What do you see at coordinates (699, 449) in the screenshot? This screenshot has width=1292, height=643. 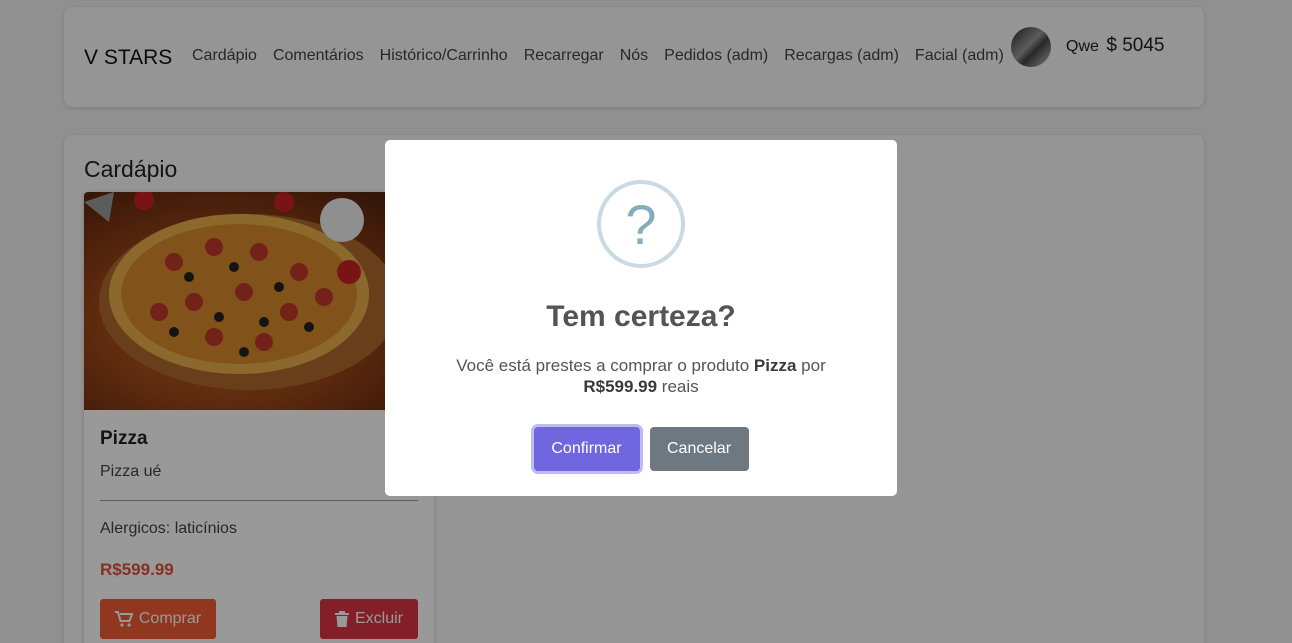 I see `cancel-button: Cancelar` at bounding box center [699, 449].